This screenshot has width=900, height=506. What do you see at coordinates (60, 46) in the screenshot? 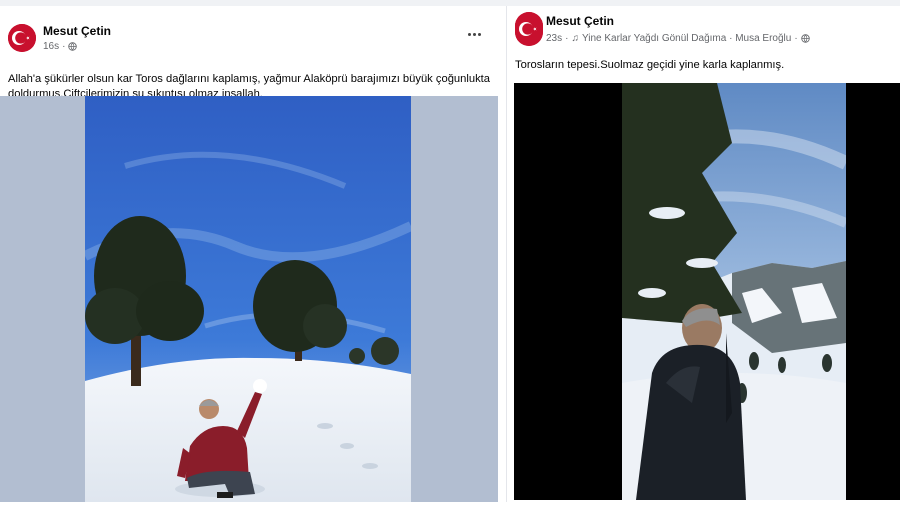
I see `post-meta: 16s ·` at bounding box center [60, 46].